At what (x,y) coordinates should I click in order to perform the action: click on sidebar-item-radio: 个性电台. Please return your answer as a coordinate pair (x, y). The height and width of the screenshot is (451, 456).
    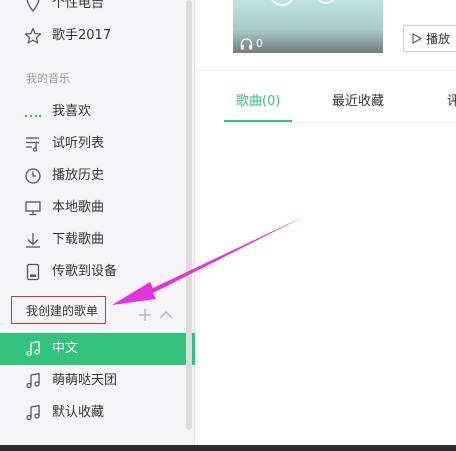
    Looking at the image, I should click on (92, 10).